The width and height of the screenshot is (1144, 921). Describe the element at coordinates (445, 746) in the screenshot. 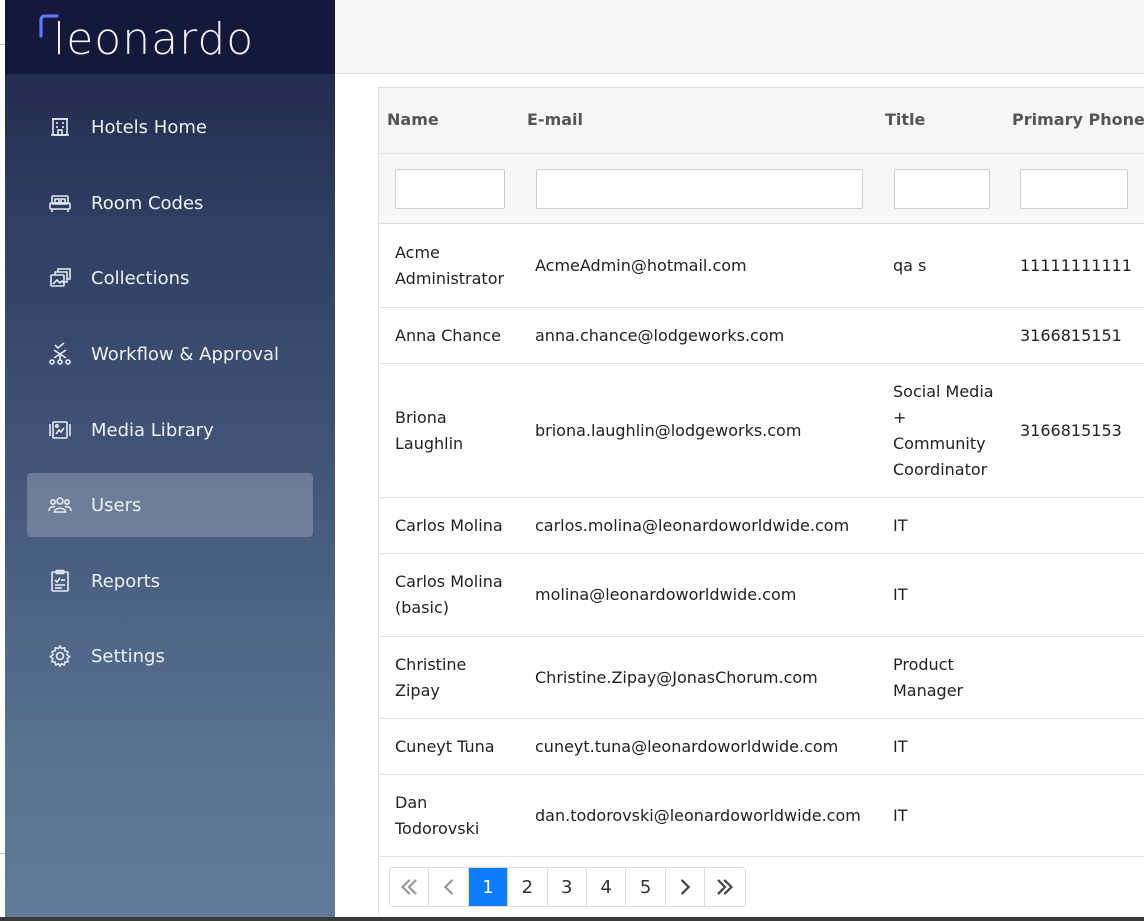

I see `cell-name: Cuneyt Tuna` at that location.